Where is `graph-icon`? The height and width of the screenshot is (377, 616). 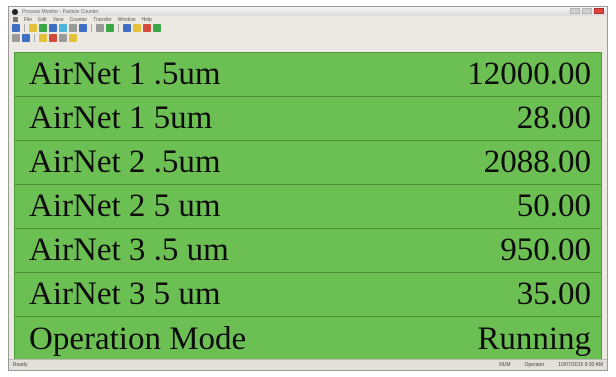
graph-icon is located at coordinates (110, 28).